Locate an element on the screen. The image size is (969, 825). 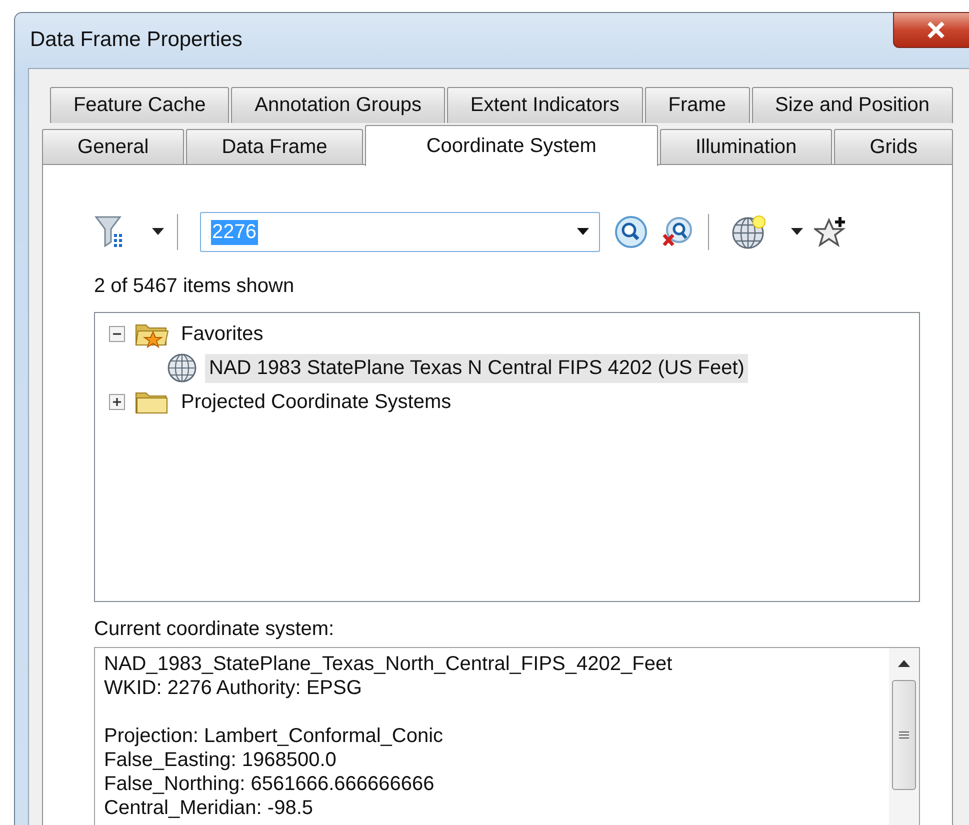
tab: Coordinate System is located at coordinates (511, 145).